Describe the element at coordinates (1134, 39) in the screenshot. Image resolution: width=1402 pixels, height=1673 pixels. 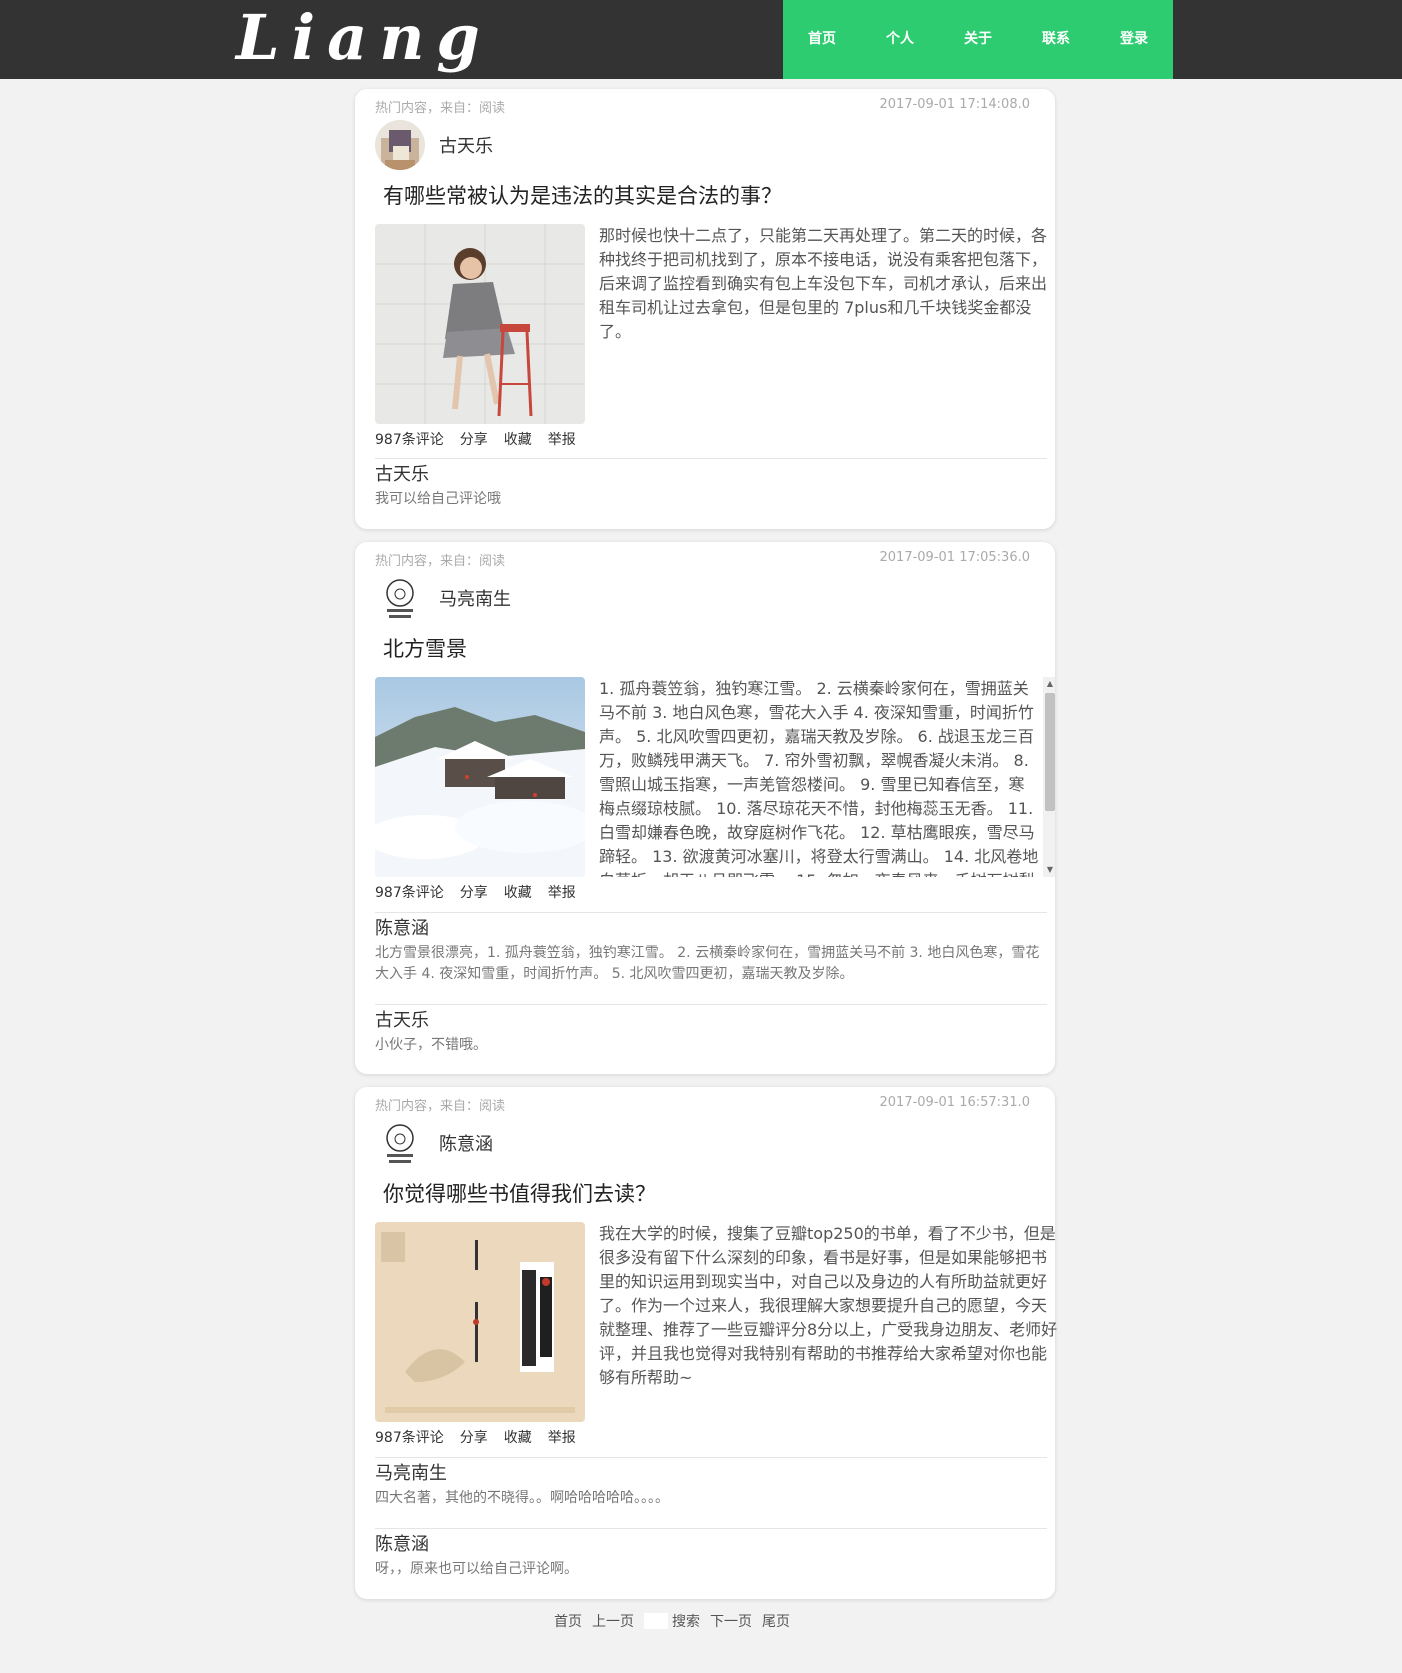
I see `nav-item-login: 登录` at that location.